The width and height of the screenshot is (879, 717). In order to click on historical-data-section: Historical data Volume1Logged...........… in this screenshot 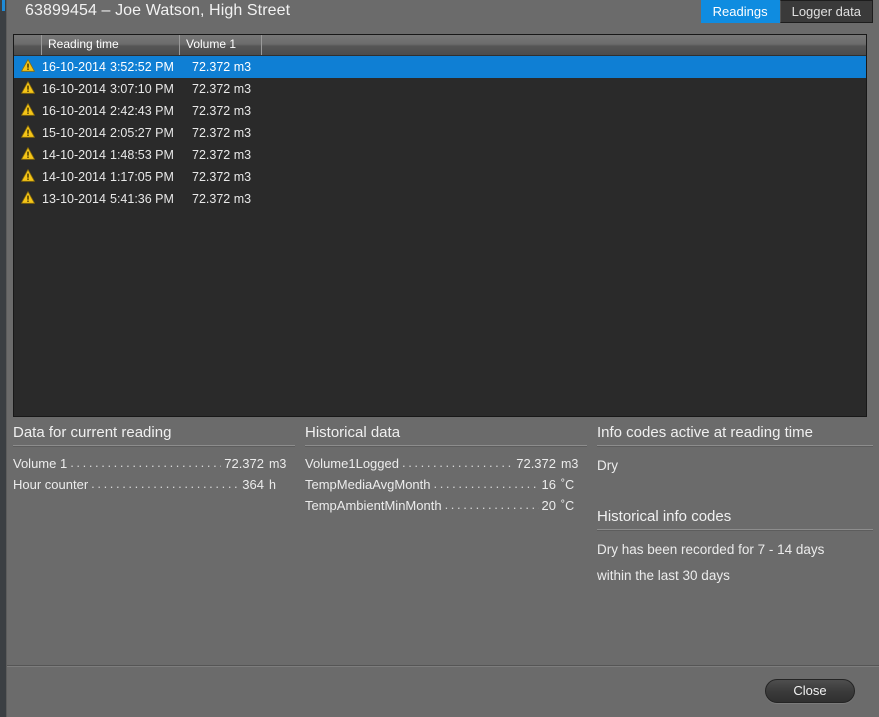, I will do `click(446, 544)`.